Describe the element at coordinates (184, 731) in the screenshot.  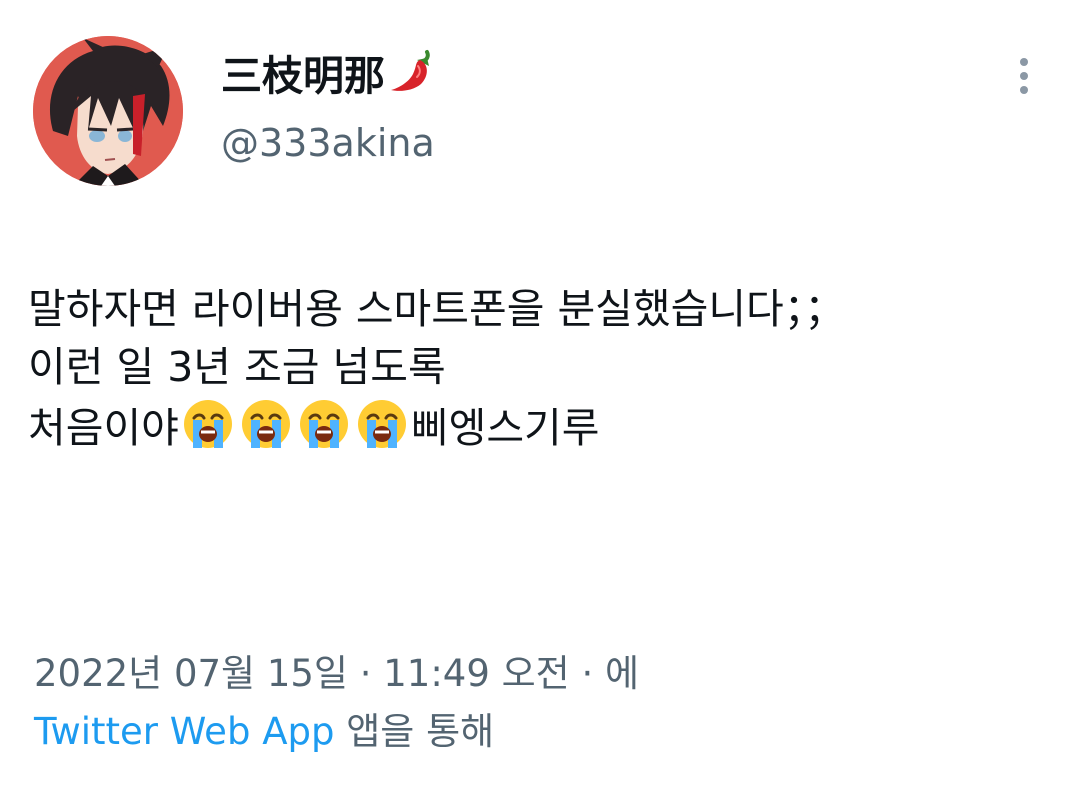
I see `source-app-link: Twitter Web App` at that location.